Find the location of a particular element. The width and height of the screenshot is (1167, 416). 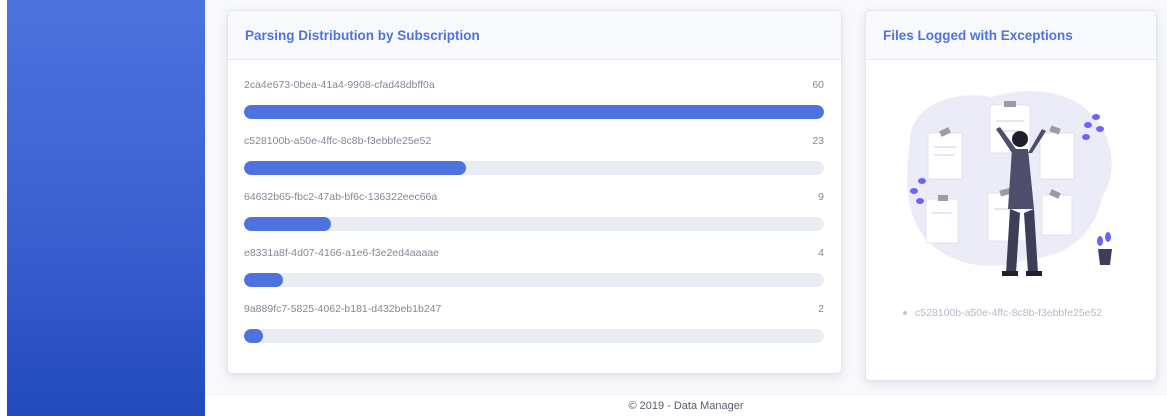

card-title: Parsing Distribution by Subscription is located at coordinates (534, 35).